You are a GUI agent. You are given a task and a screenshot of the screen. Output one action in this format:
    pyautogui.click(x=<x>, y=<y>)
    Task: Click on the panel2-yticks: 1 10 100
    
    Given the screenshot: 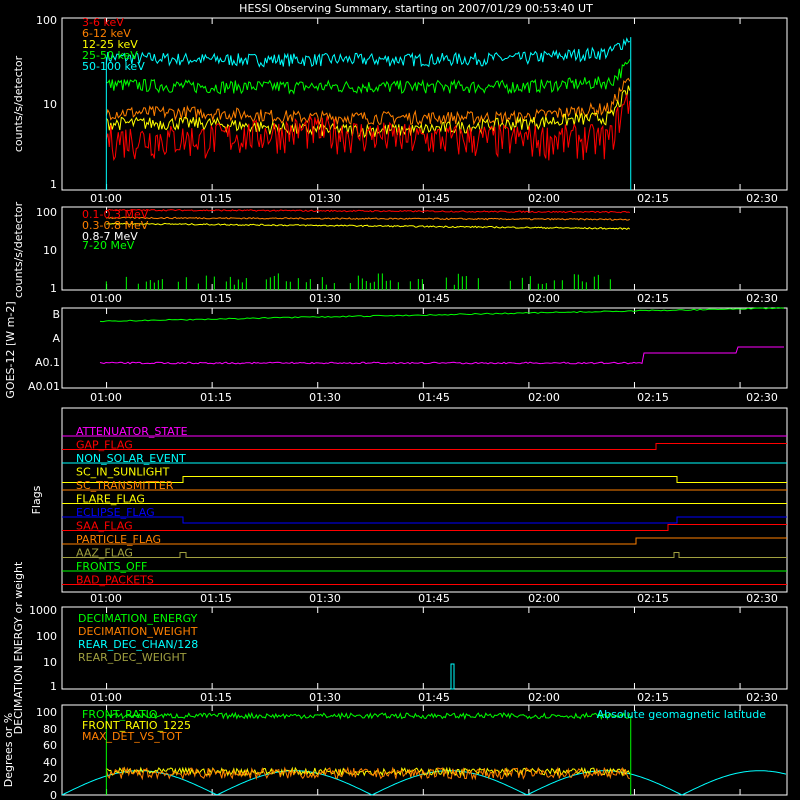 What is the action you would take?
    pyautogui.click(x=46, y=250)
    